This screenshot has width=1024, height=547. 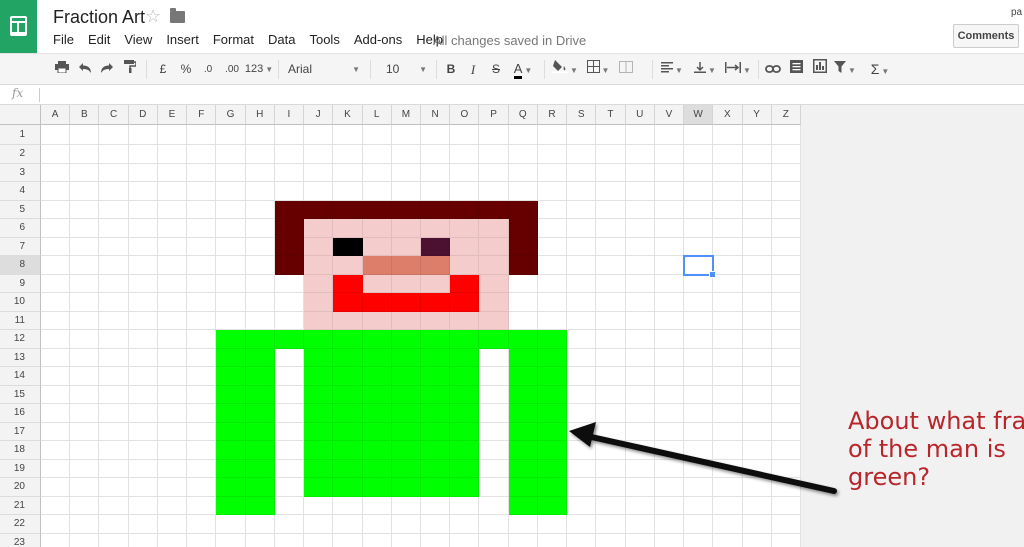 I want to click on cell-z23, so click(x=786, y=540).